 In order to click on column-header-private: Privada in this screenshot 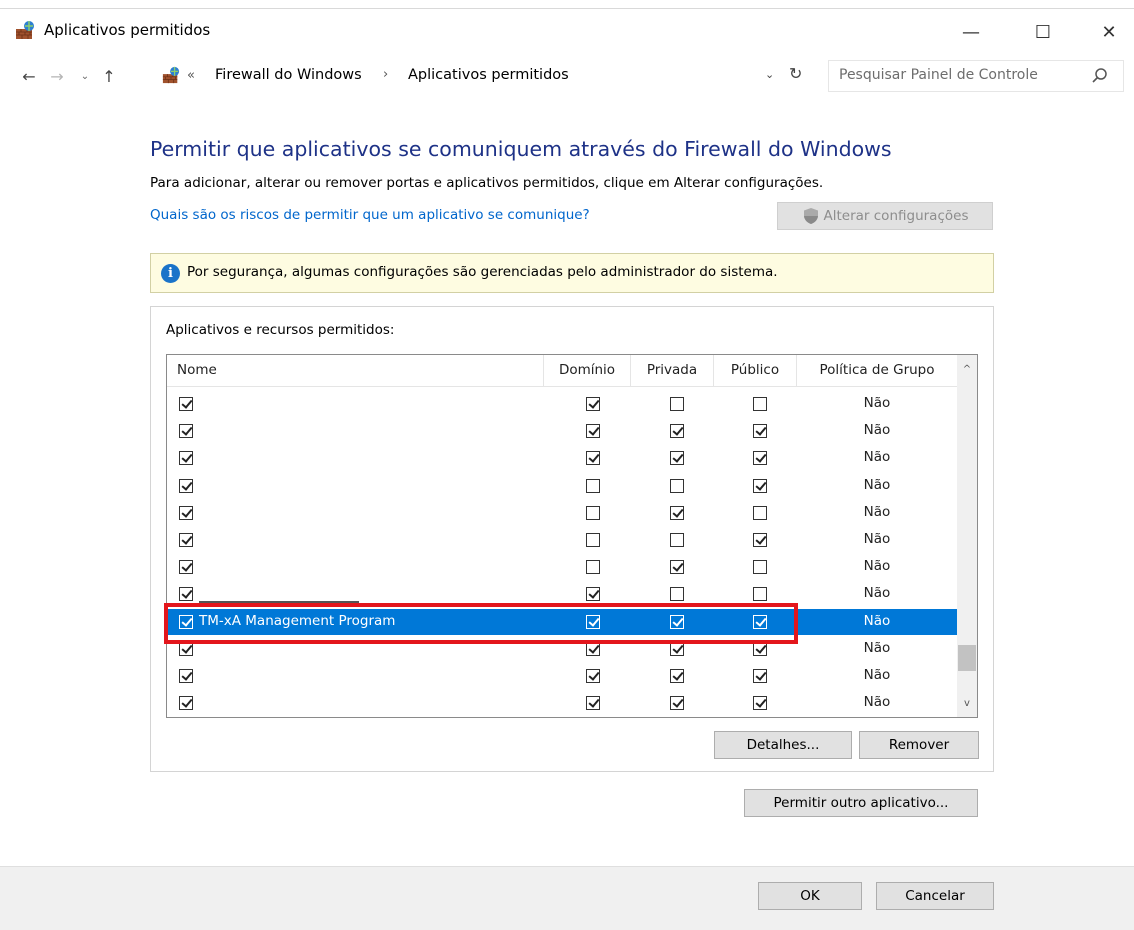, I will do `click(672, 371)`.